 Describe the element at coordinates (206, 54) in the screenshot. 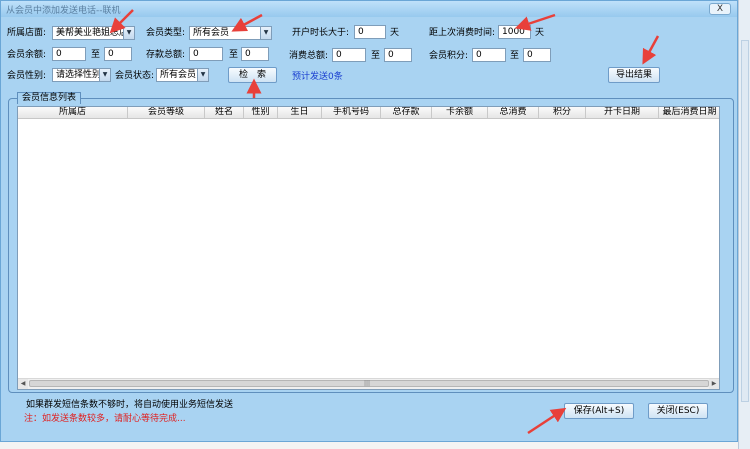

I see `deposit-from-input: 0` at that location.